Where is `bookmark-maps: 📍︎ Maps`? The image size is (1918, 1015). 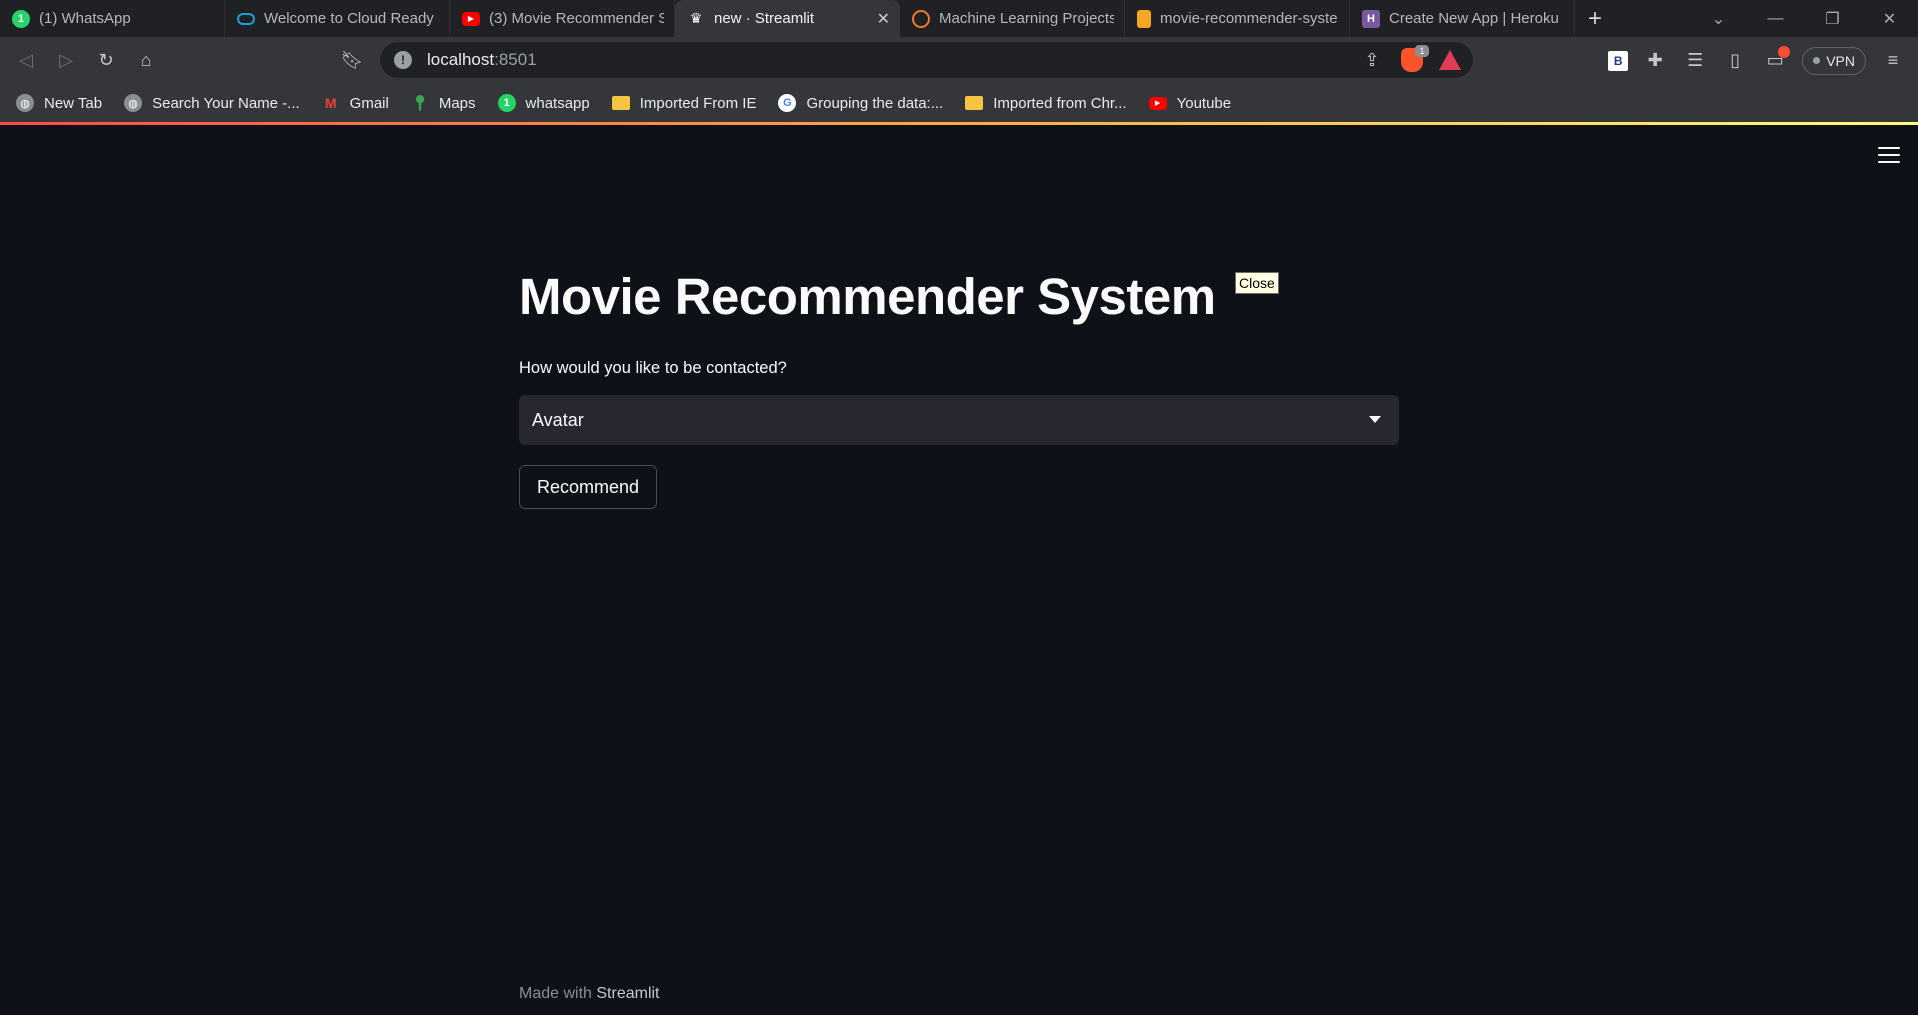 bookmark-maps: 📍︎ Maps is located at coordinates (443, 103).